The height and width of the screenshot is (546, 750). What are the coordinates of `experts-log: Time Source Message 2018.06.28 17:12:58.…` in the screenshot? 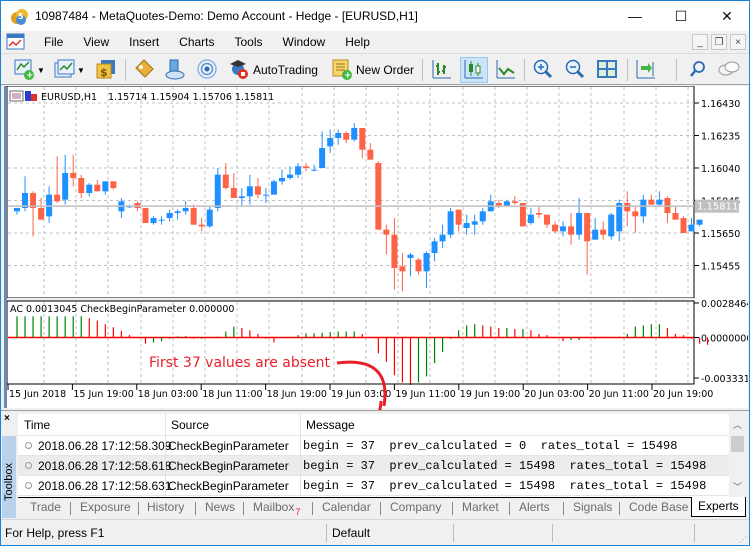 It's located at (373, 455).